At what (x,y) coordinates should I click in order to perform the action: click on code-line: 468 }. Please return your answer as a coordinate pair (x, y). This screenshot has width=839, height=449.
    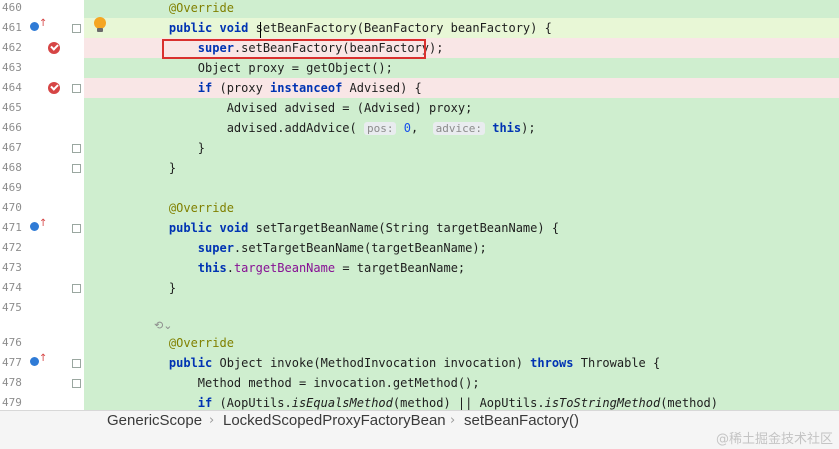
    Looking at the image, I should click on (419, 168).